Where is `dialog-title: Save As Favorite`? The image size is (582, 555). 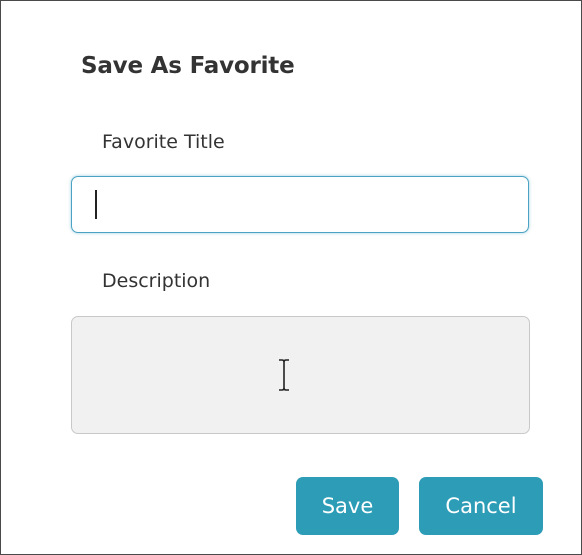
dialog-title: Save As Favorite is located at coordinates (188, 66).